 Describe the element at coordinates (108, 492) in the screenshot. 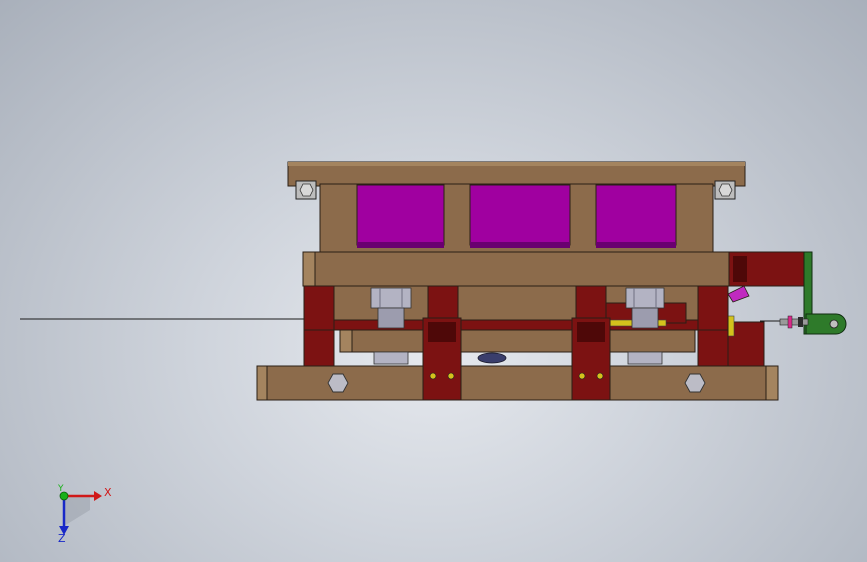

I see `x-axis-label: X` at that location.